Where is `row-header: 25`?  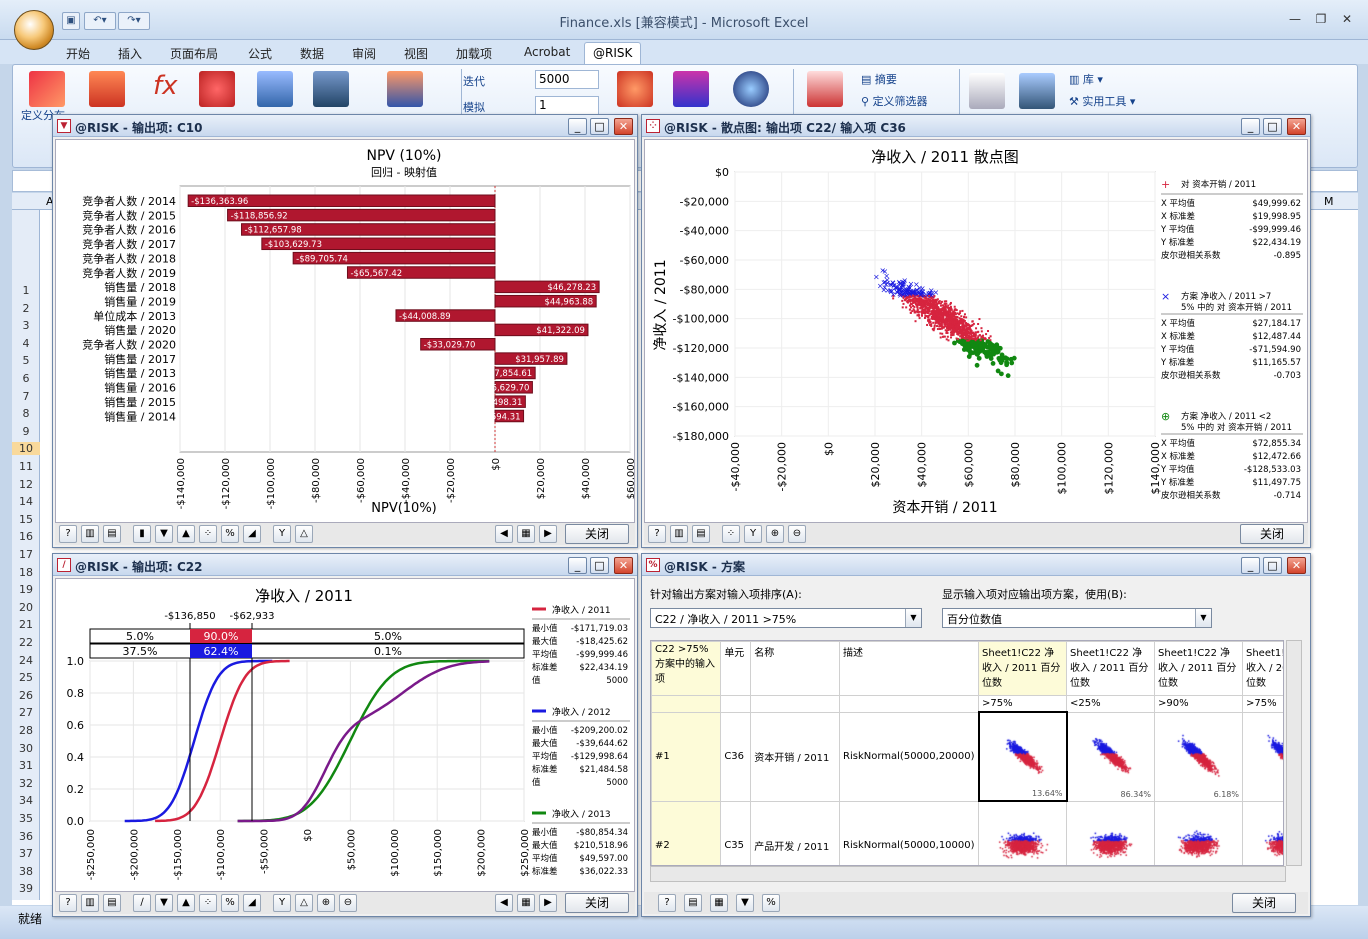
row-header: 25 is located at coordinates (26, 677).